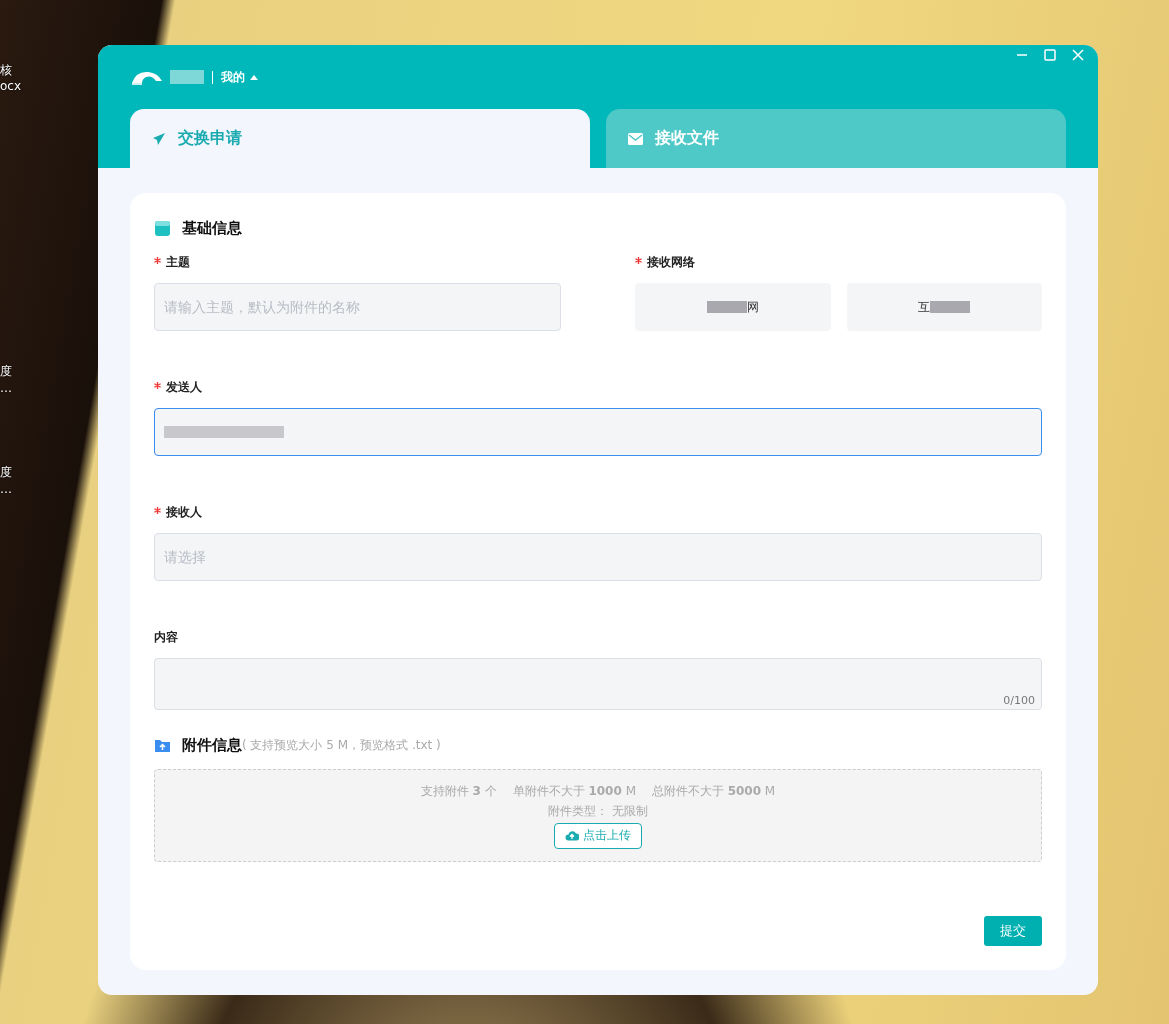 This screenshot has height=1024, width=1169. What do you see at coordinates (357, 307) in the screenshot?
I see `subject-field: 请输入主题，默认为附件的名称` at bounding box center [357, 307].